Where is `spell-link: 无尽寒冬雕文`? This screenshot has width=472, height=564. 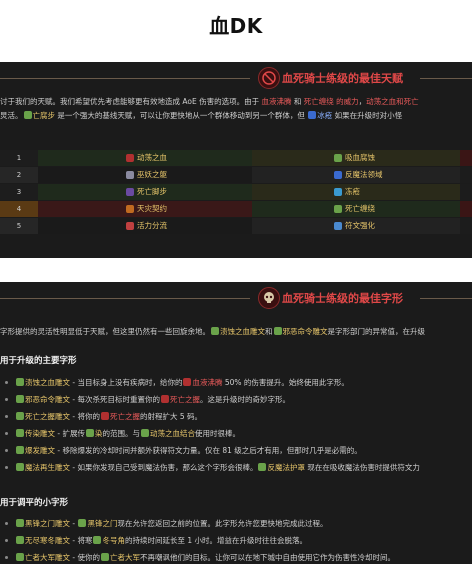
spell-link: 无尽寒冬雕文 is located at coordinates (47, 540).